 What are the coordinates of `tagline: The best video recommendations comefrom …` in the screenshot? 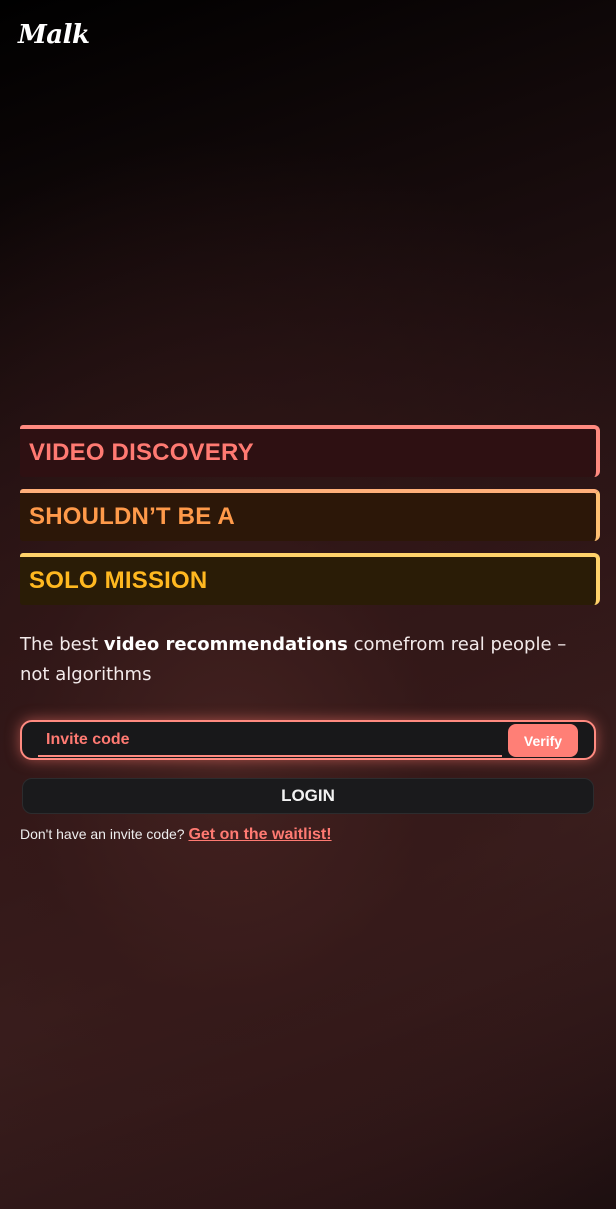 It's located at (300, 660).